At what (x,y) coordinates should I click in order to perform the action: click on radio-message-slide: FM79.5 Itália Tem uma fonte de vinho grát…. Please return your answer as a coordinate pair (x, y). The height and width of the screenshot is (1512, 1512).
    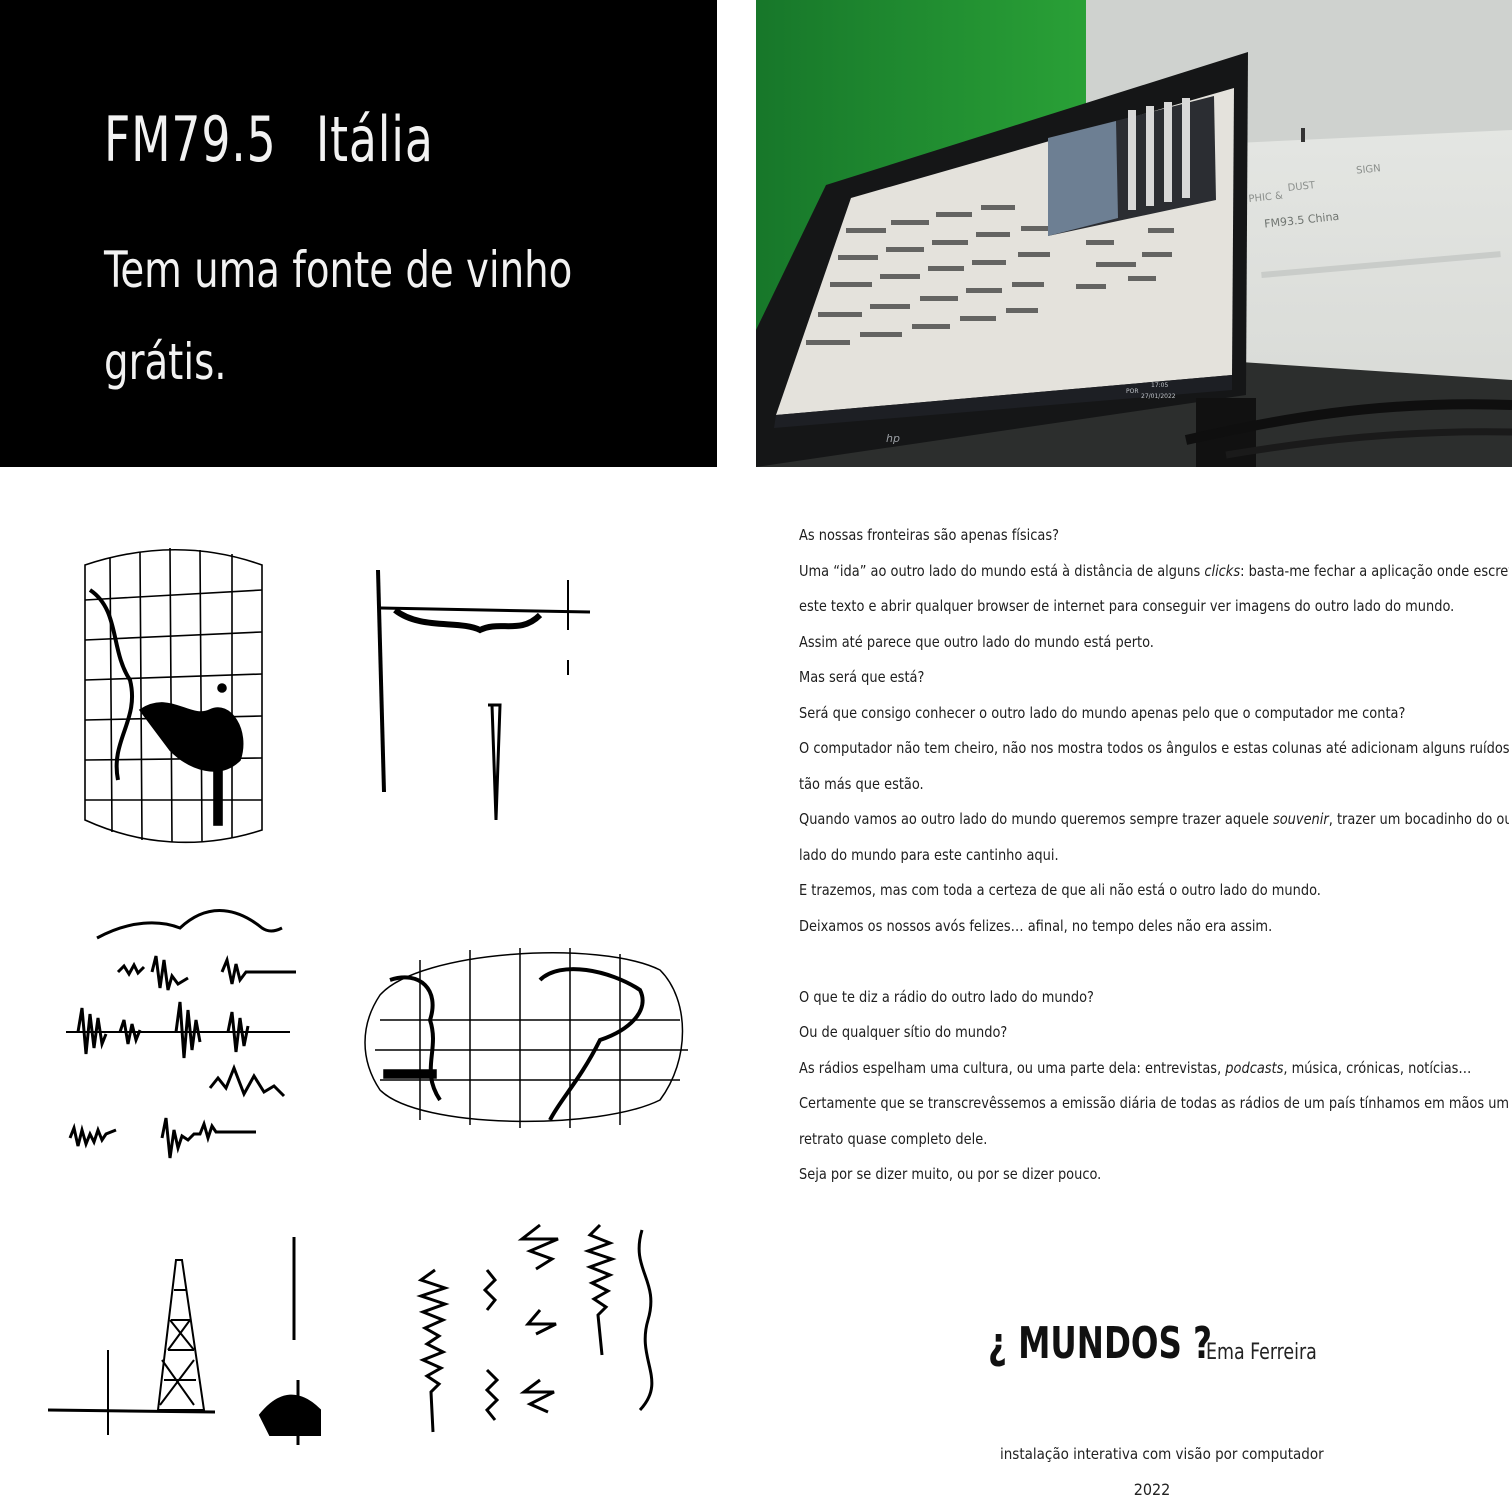
    Looking at the image, I should click on (358, 233).